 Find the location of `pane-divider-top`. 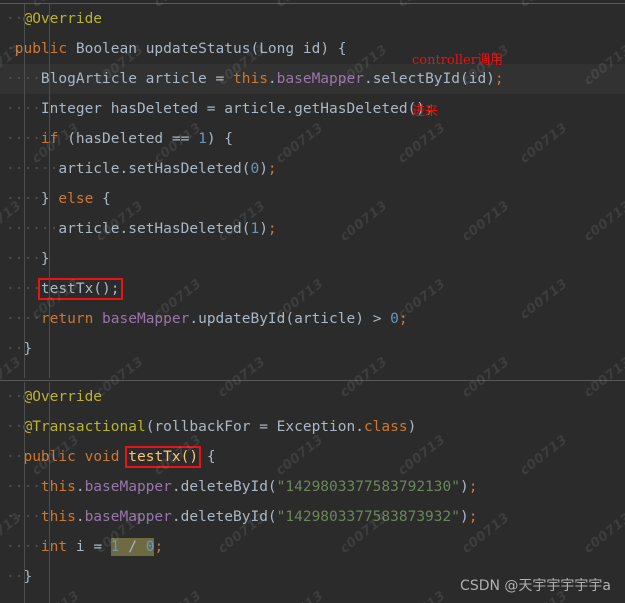

pane-divider-top is located at coordinates (312, 3).